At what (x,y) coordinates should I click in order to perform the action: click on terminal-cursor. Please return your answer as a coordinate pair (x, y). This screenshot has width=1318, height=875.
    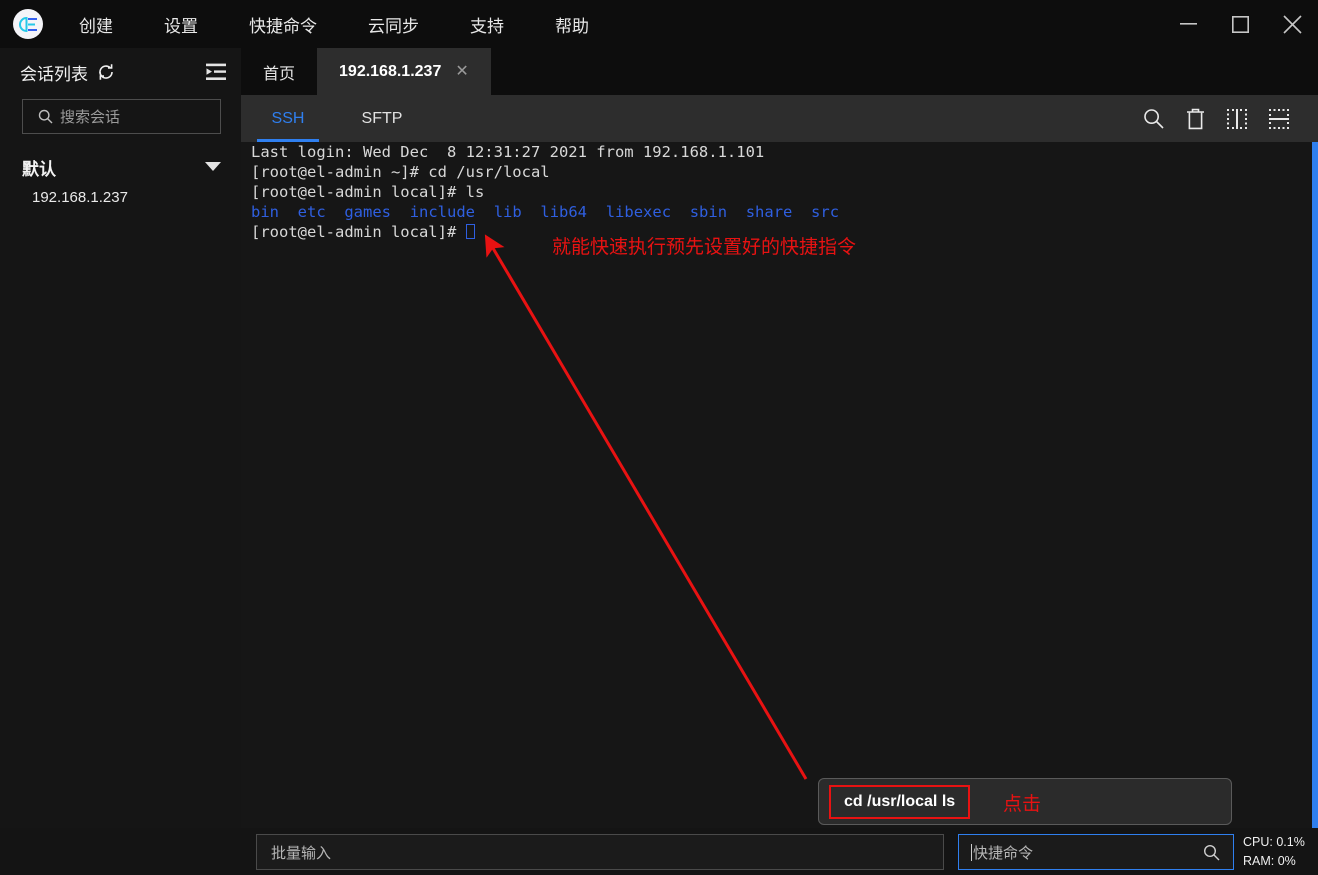
    Looking at the image, I should click on (470, 231).